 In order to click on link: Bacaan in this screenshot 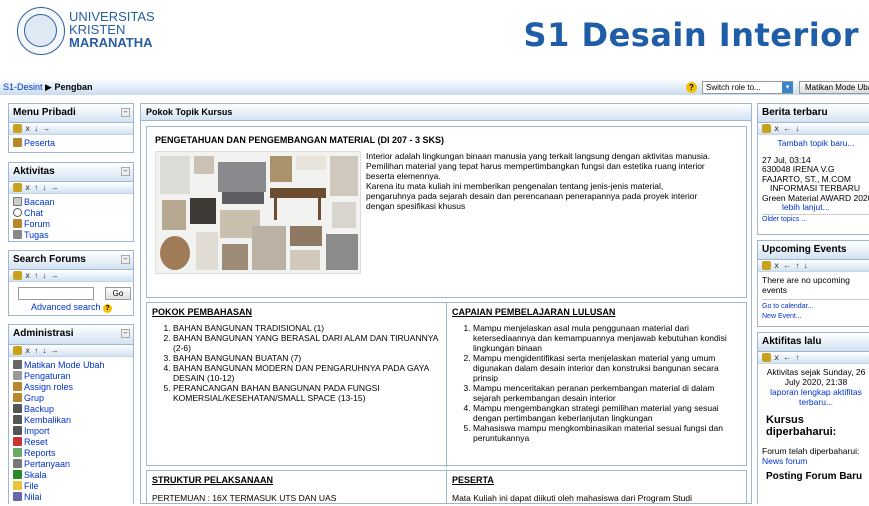, I will do `click(39, 202)`.